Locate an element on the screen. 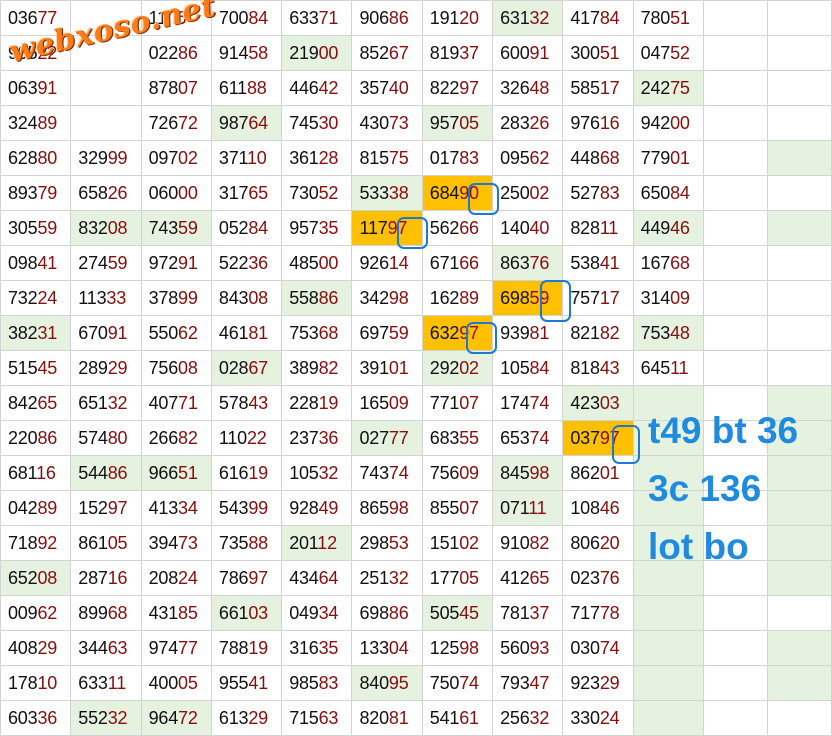 The width and height of the screenshot is (832, 736). result-number: 82182 is located at coordinates (595, 332).